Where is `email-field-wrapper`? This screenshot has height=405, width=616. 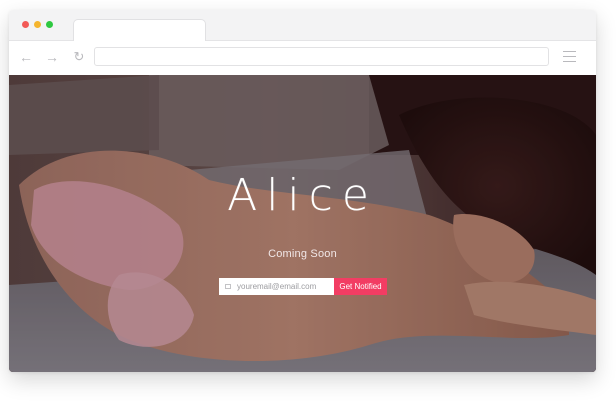 email-field-wrapper is located at coordinates (276, 286).